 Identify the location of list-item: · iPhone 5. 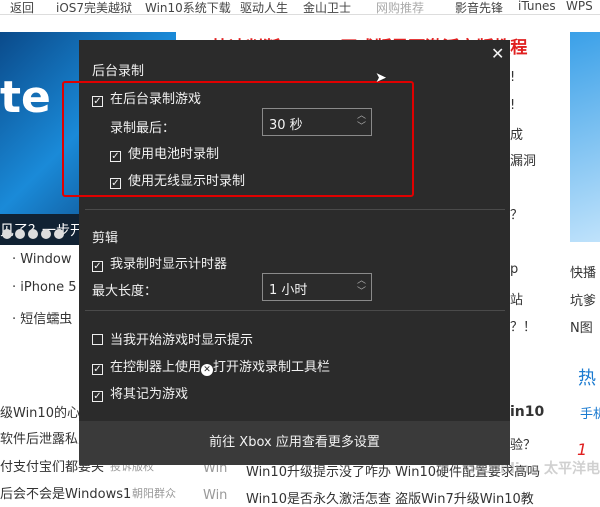
(44, 287).